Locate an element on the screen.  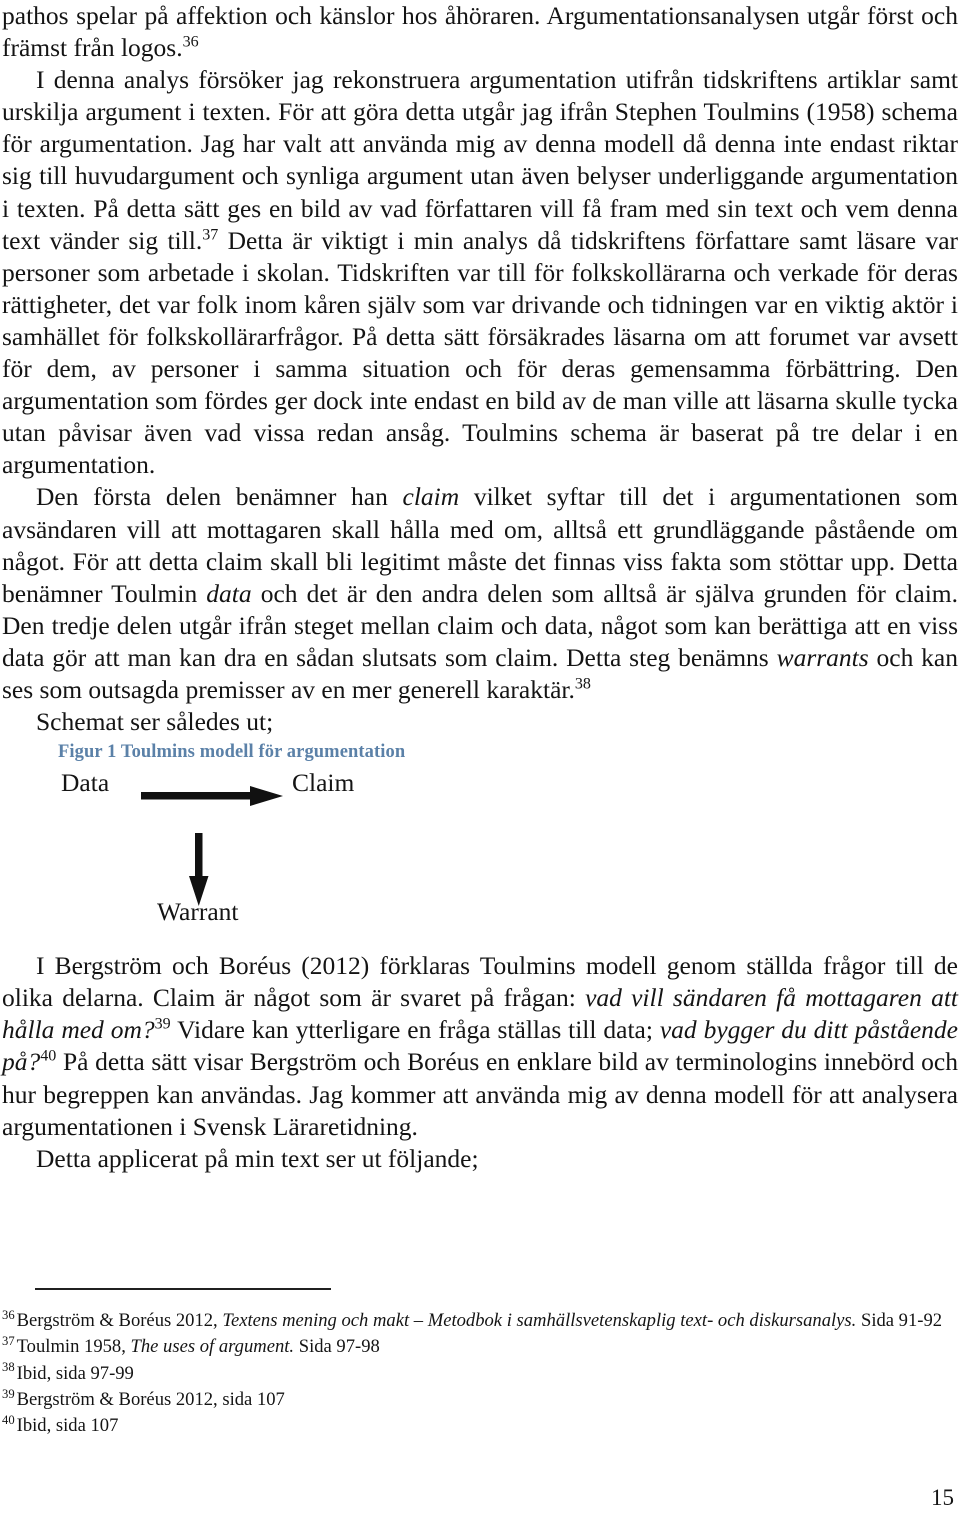
footnote-number: 37 is located at coordinates (8, 1341).